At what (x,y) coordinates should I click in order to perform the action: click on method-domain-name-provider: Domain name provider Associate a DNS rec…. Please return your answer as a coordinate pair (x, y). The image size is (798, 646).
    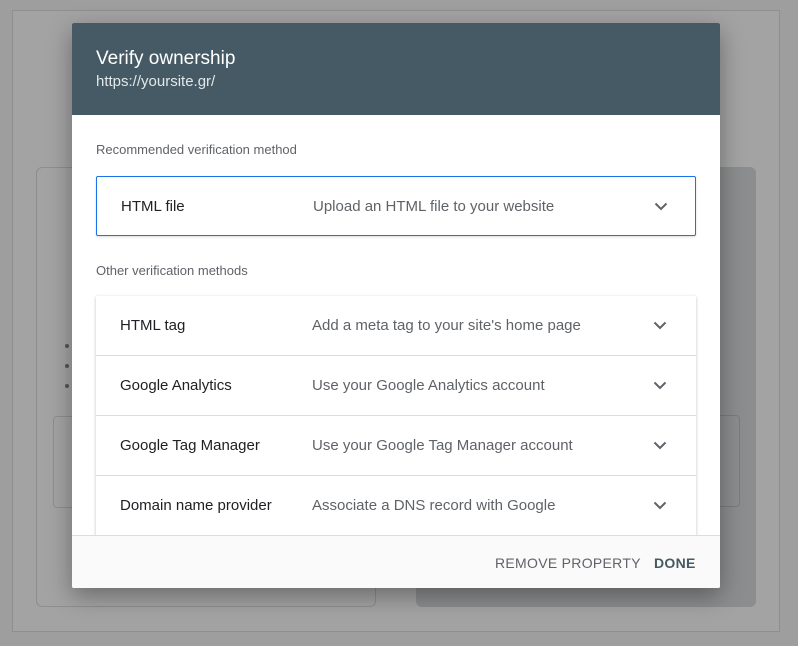
    Looking at the image, I should click on (396, 505).